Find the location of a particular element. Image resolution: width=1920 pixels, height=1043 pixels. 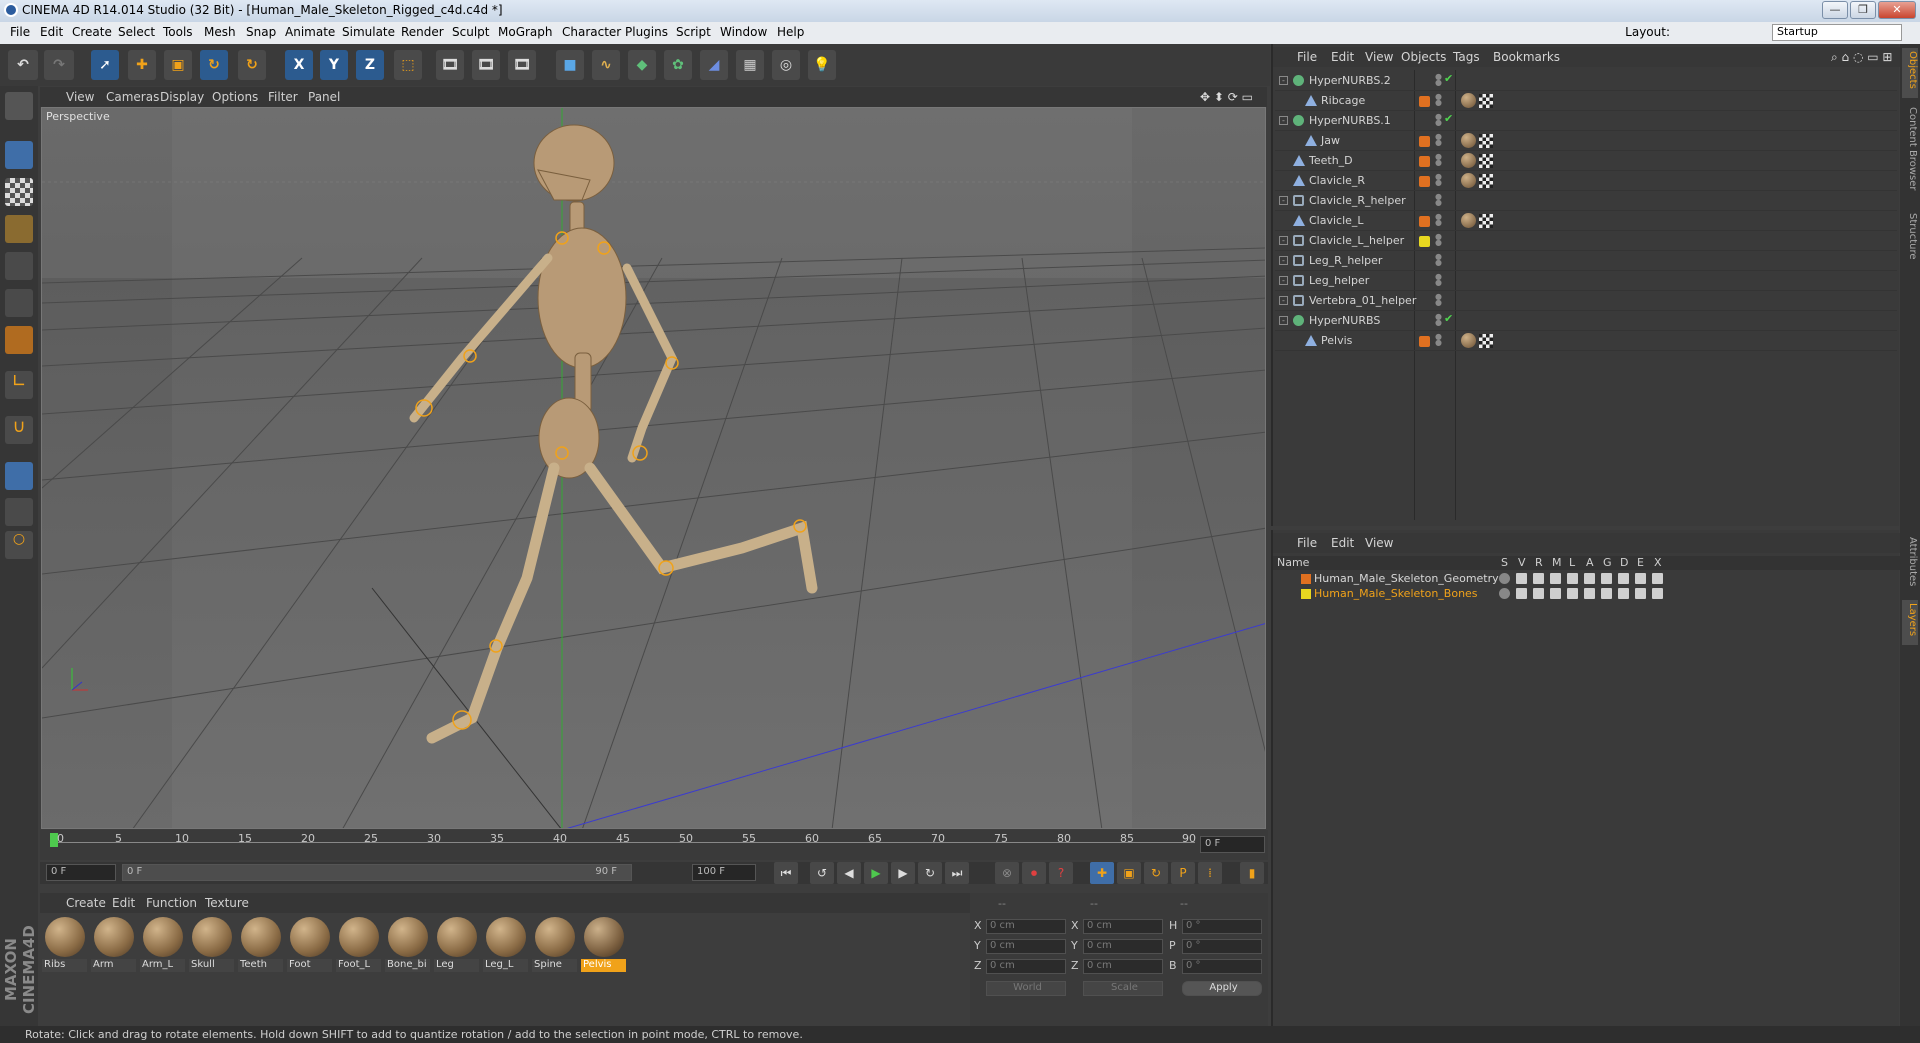

menu-mograph: MoGraph is located at coordinates (525, 32).